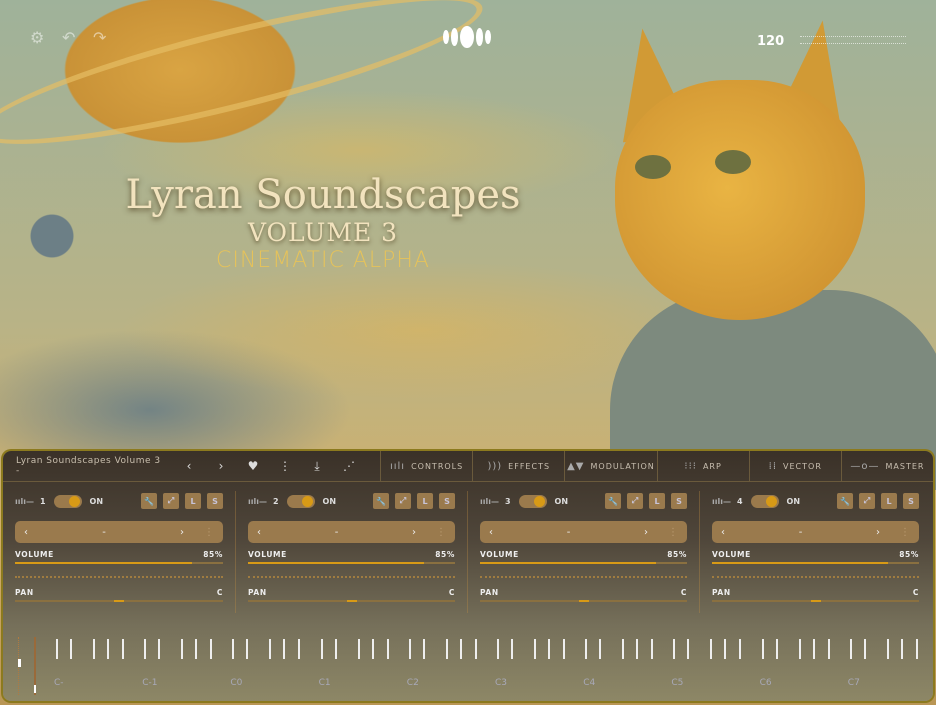 This screenshot has height=705, width=936. I want to click on tab-vector: ⁞⁞ VECTOR, so click(794, 466).